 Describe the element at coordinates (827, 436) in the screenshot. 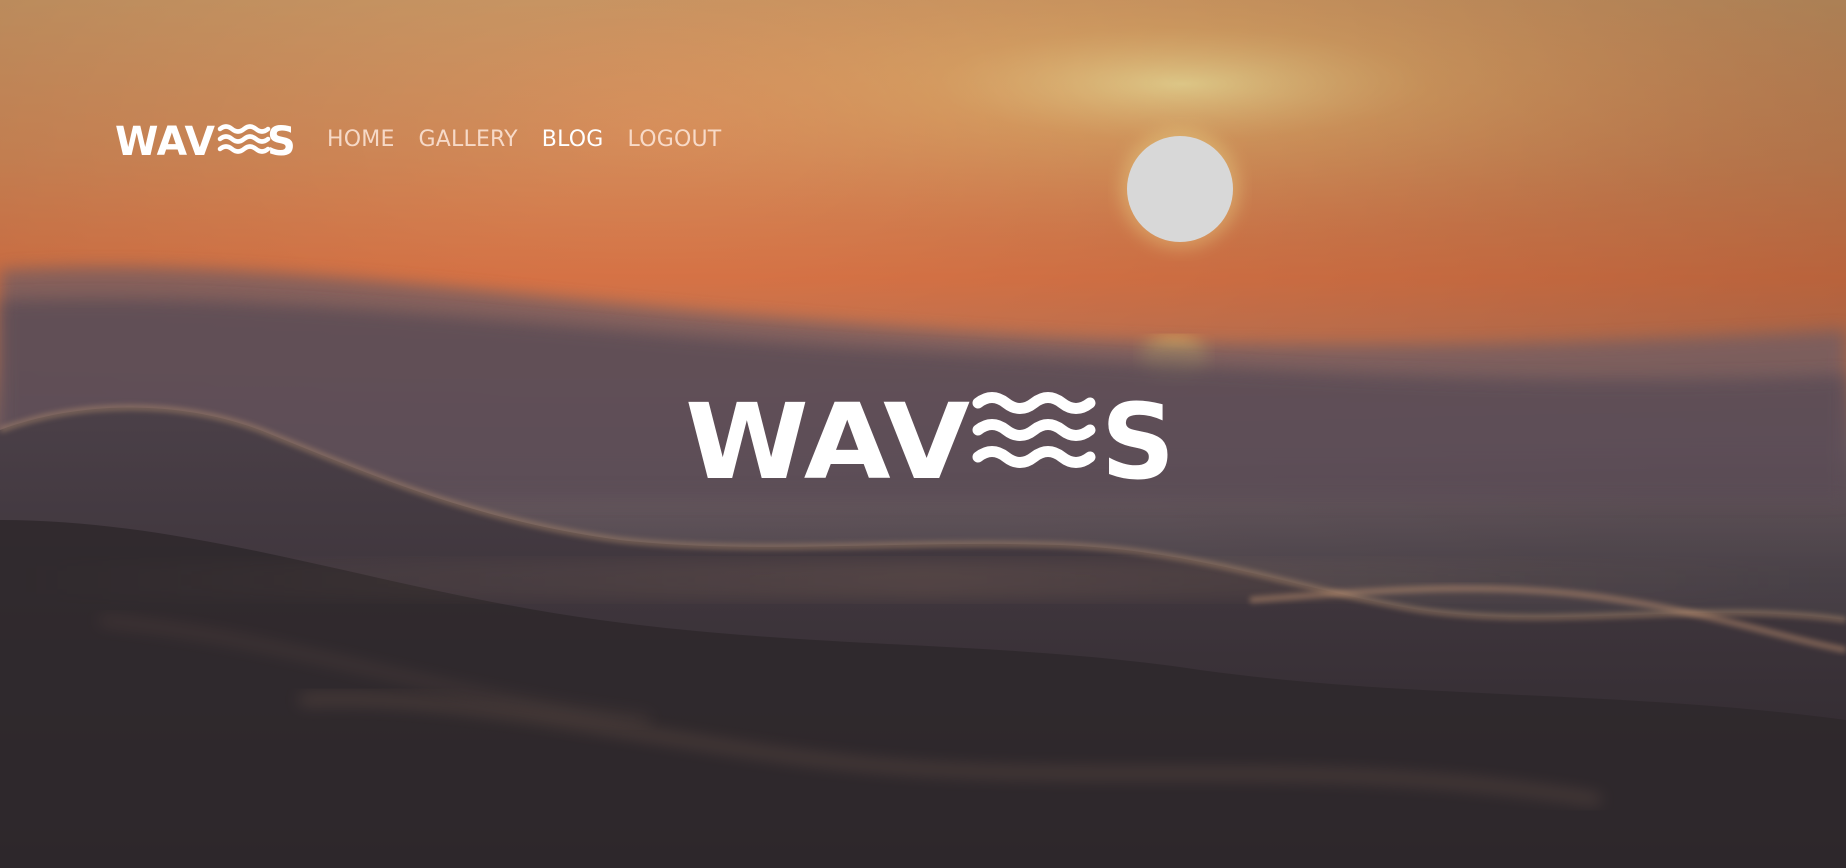

I see `hero-logo-wav-text: WAV` at that location.